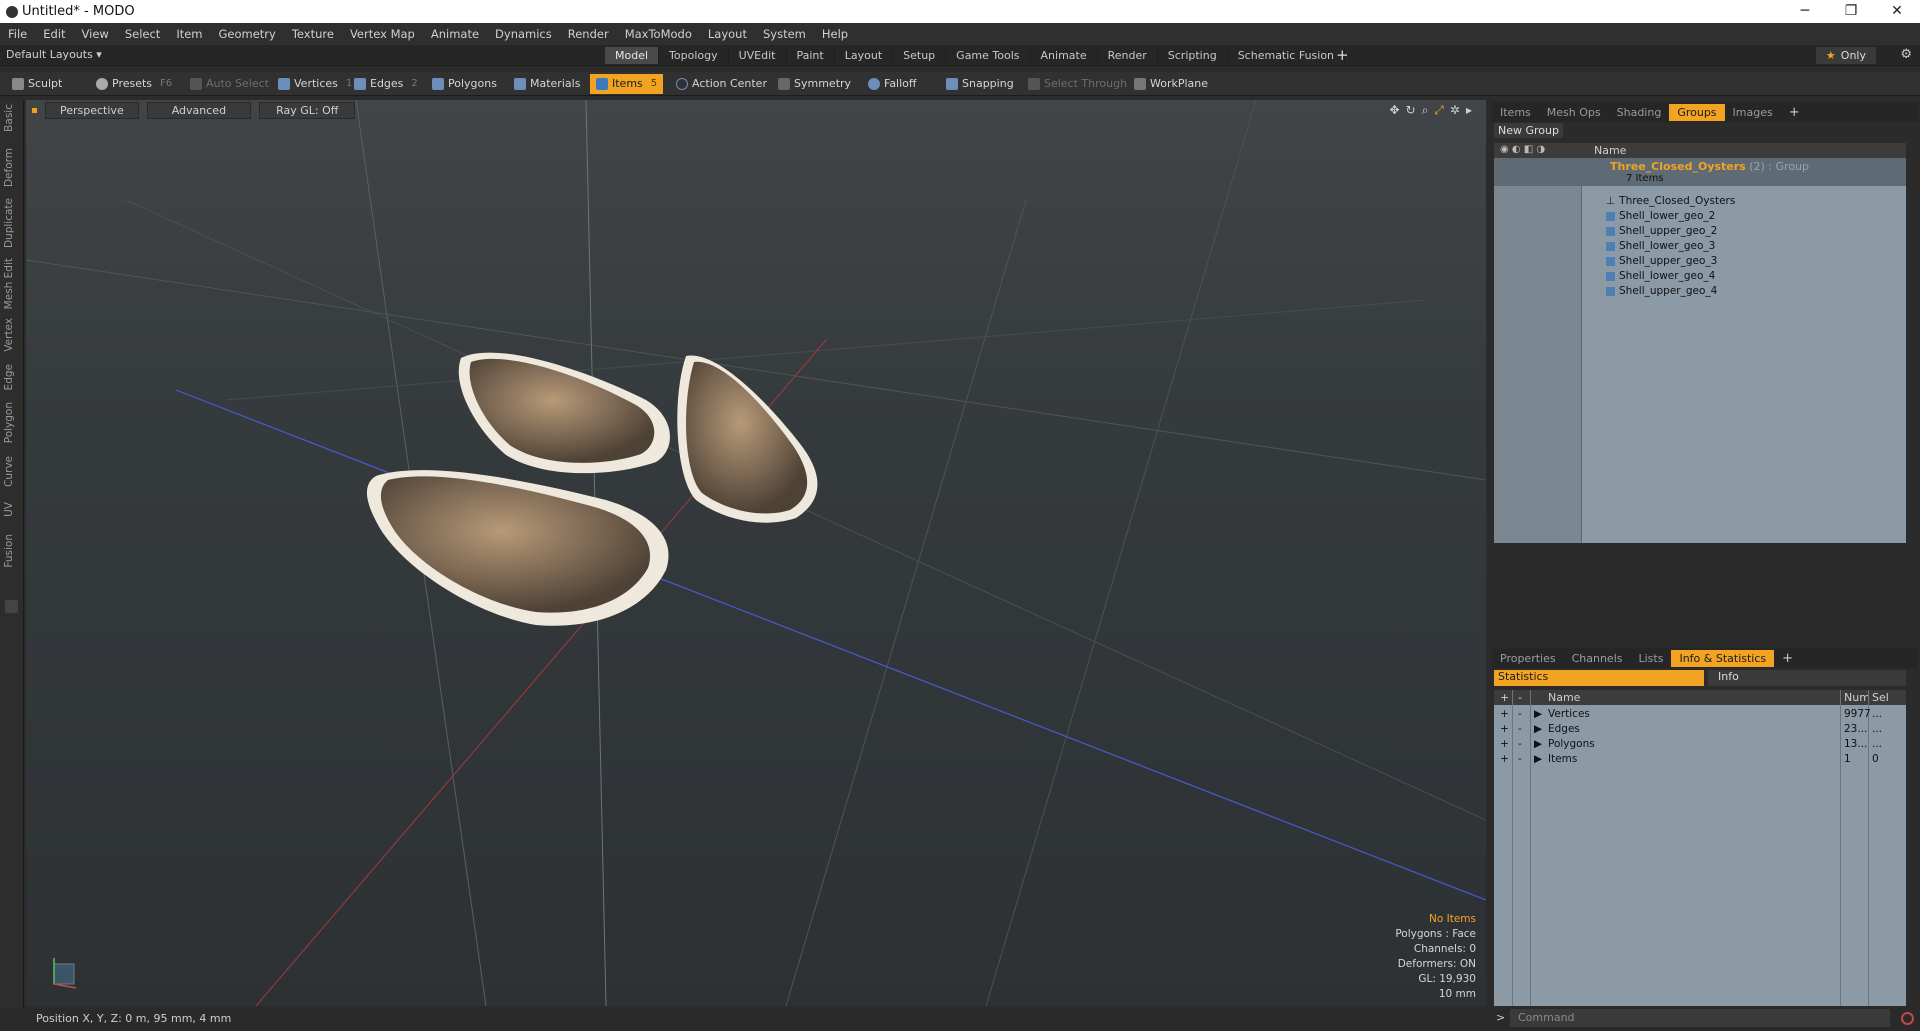  What do you see at coordinates (864, 55) in the screenshot?
I see `tab-layout: Layout` at bounding box center [864, 55].